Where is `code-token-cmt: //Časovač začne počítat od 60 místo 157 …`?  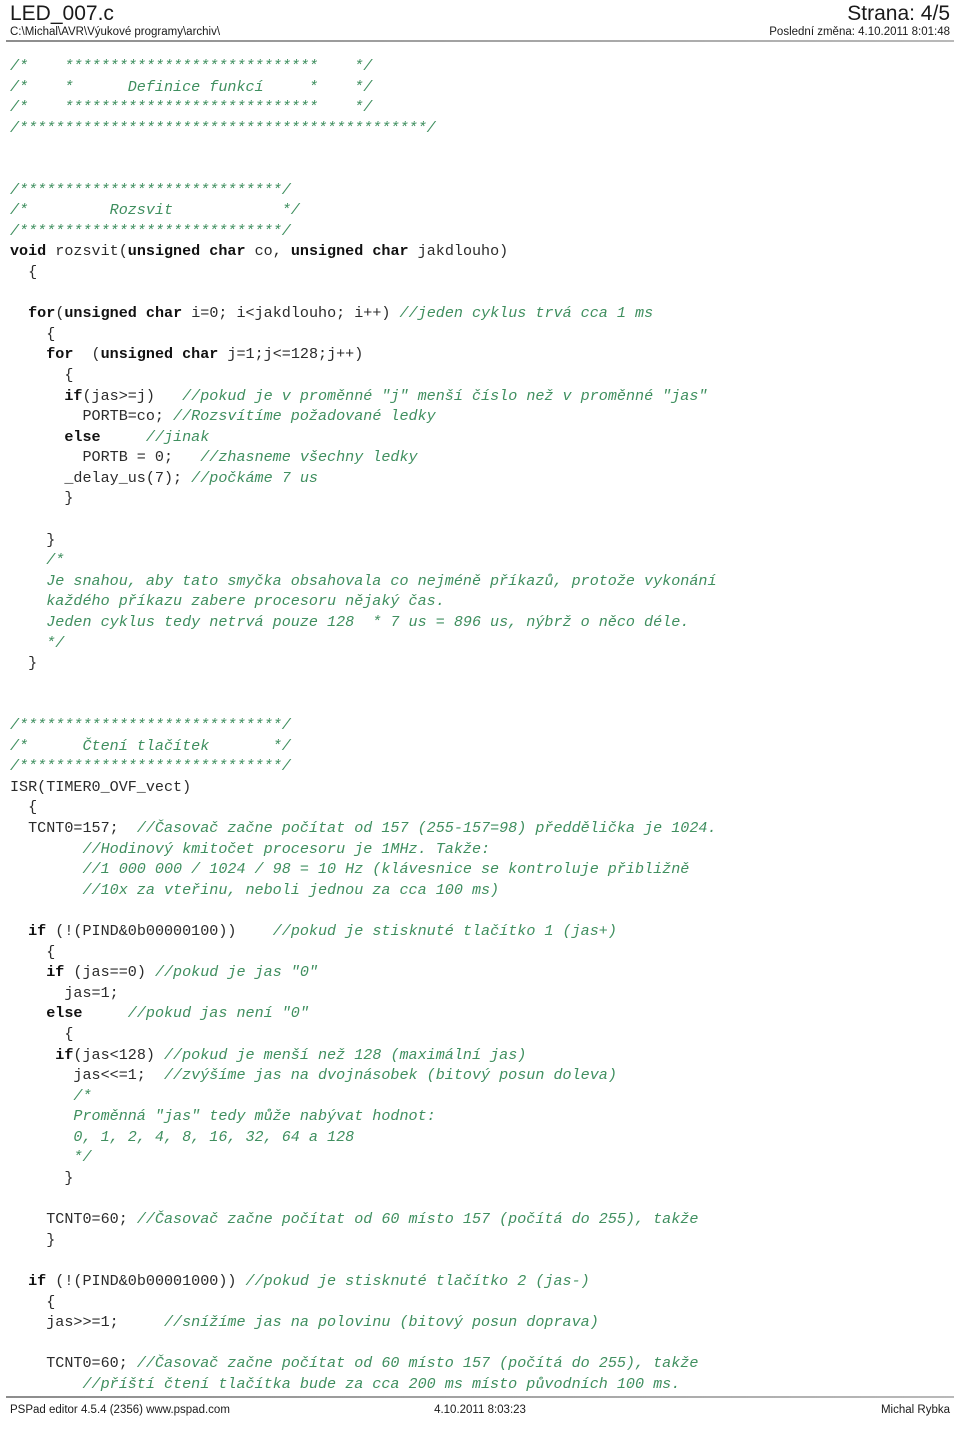
code-token-cmt: //Časovač začne počítat od 60 místo 157 … is located at coordinates (417, 1363).